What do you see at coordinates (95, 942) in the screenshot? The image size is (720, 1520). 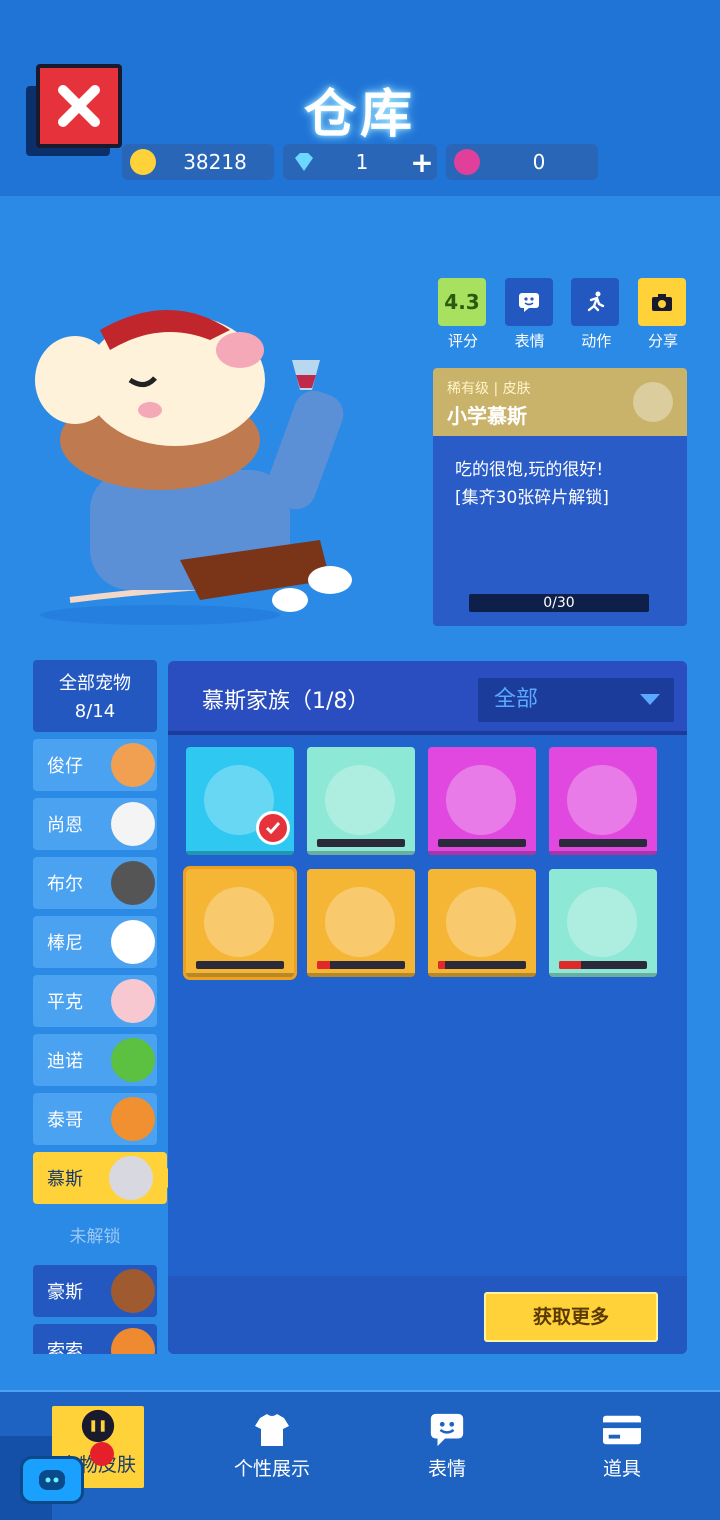 I see `sidebar-item-bangni: 棒尼` at bounding box center [95, 942].